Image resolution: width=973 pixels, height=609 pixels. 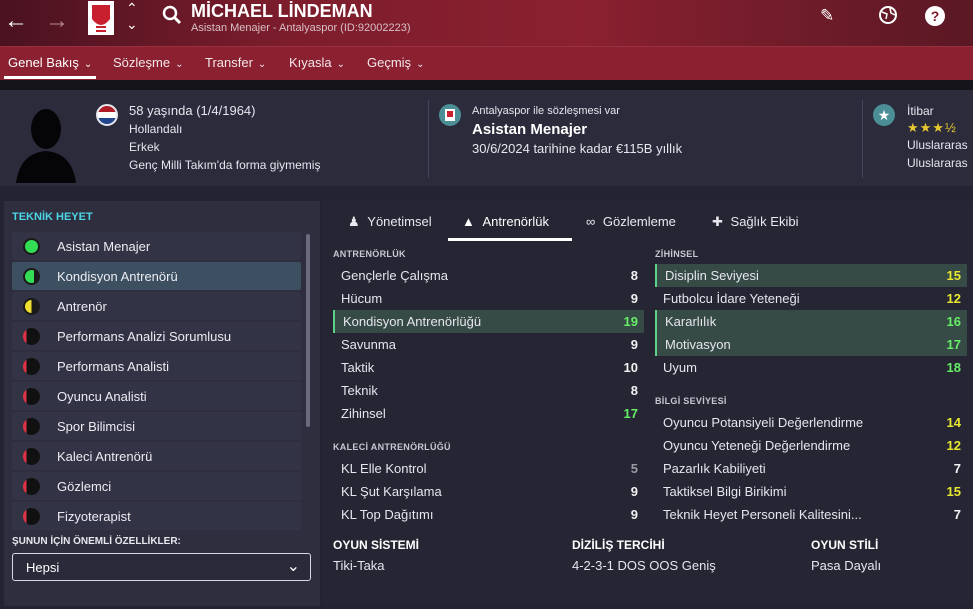 What do you see at coordinates (811, 275) in the screenshot?
I see `attribute-row: Disiplin Seviyesi 15` at bounding box center [811, 275].